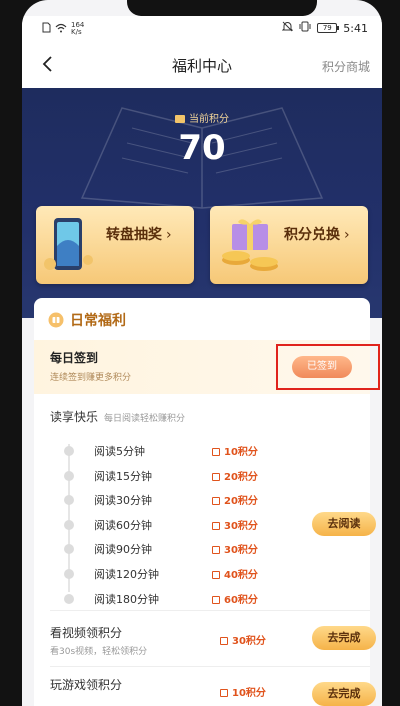  What do you see at coordinates (222, 8) in the screenshot?
I see `camera-notch` at bounding box center [222, 8].